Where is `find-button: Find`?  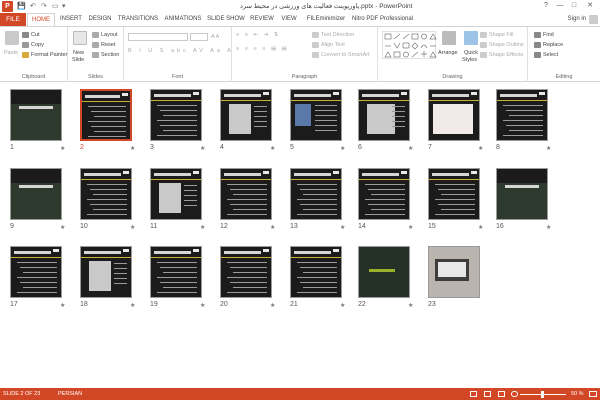
find-button: Find is located at coordinates (544, 35).